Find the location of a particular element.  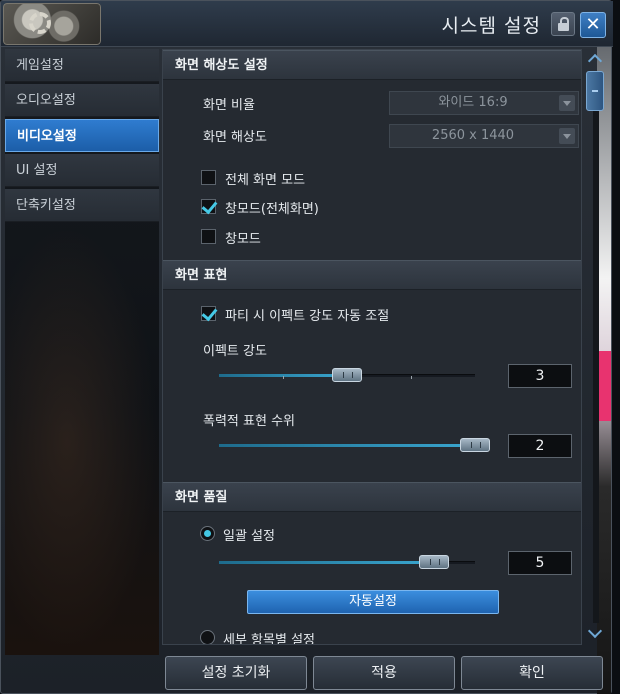

apply-button: 적용 is located at coordinates (384, 673).